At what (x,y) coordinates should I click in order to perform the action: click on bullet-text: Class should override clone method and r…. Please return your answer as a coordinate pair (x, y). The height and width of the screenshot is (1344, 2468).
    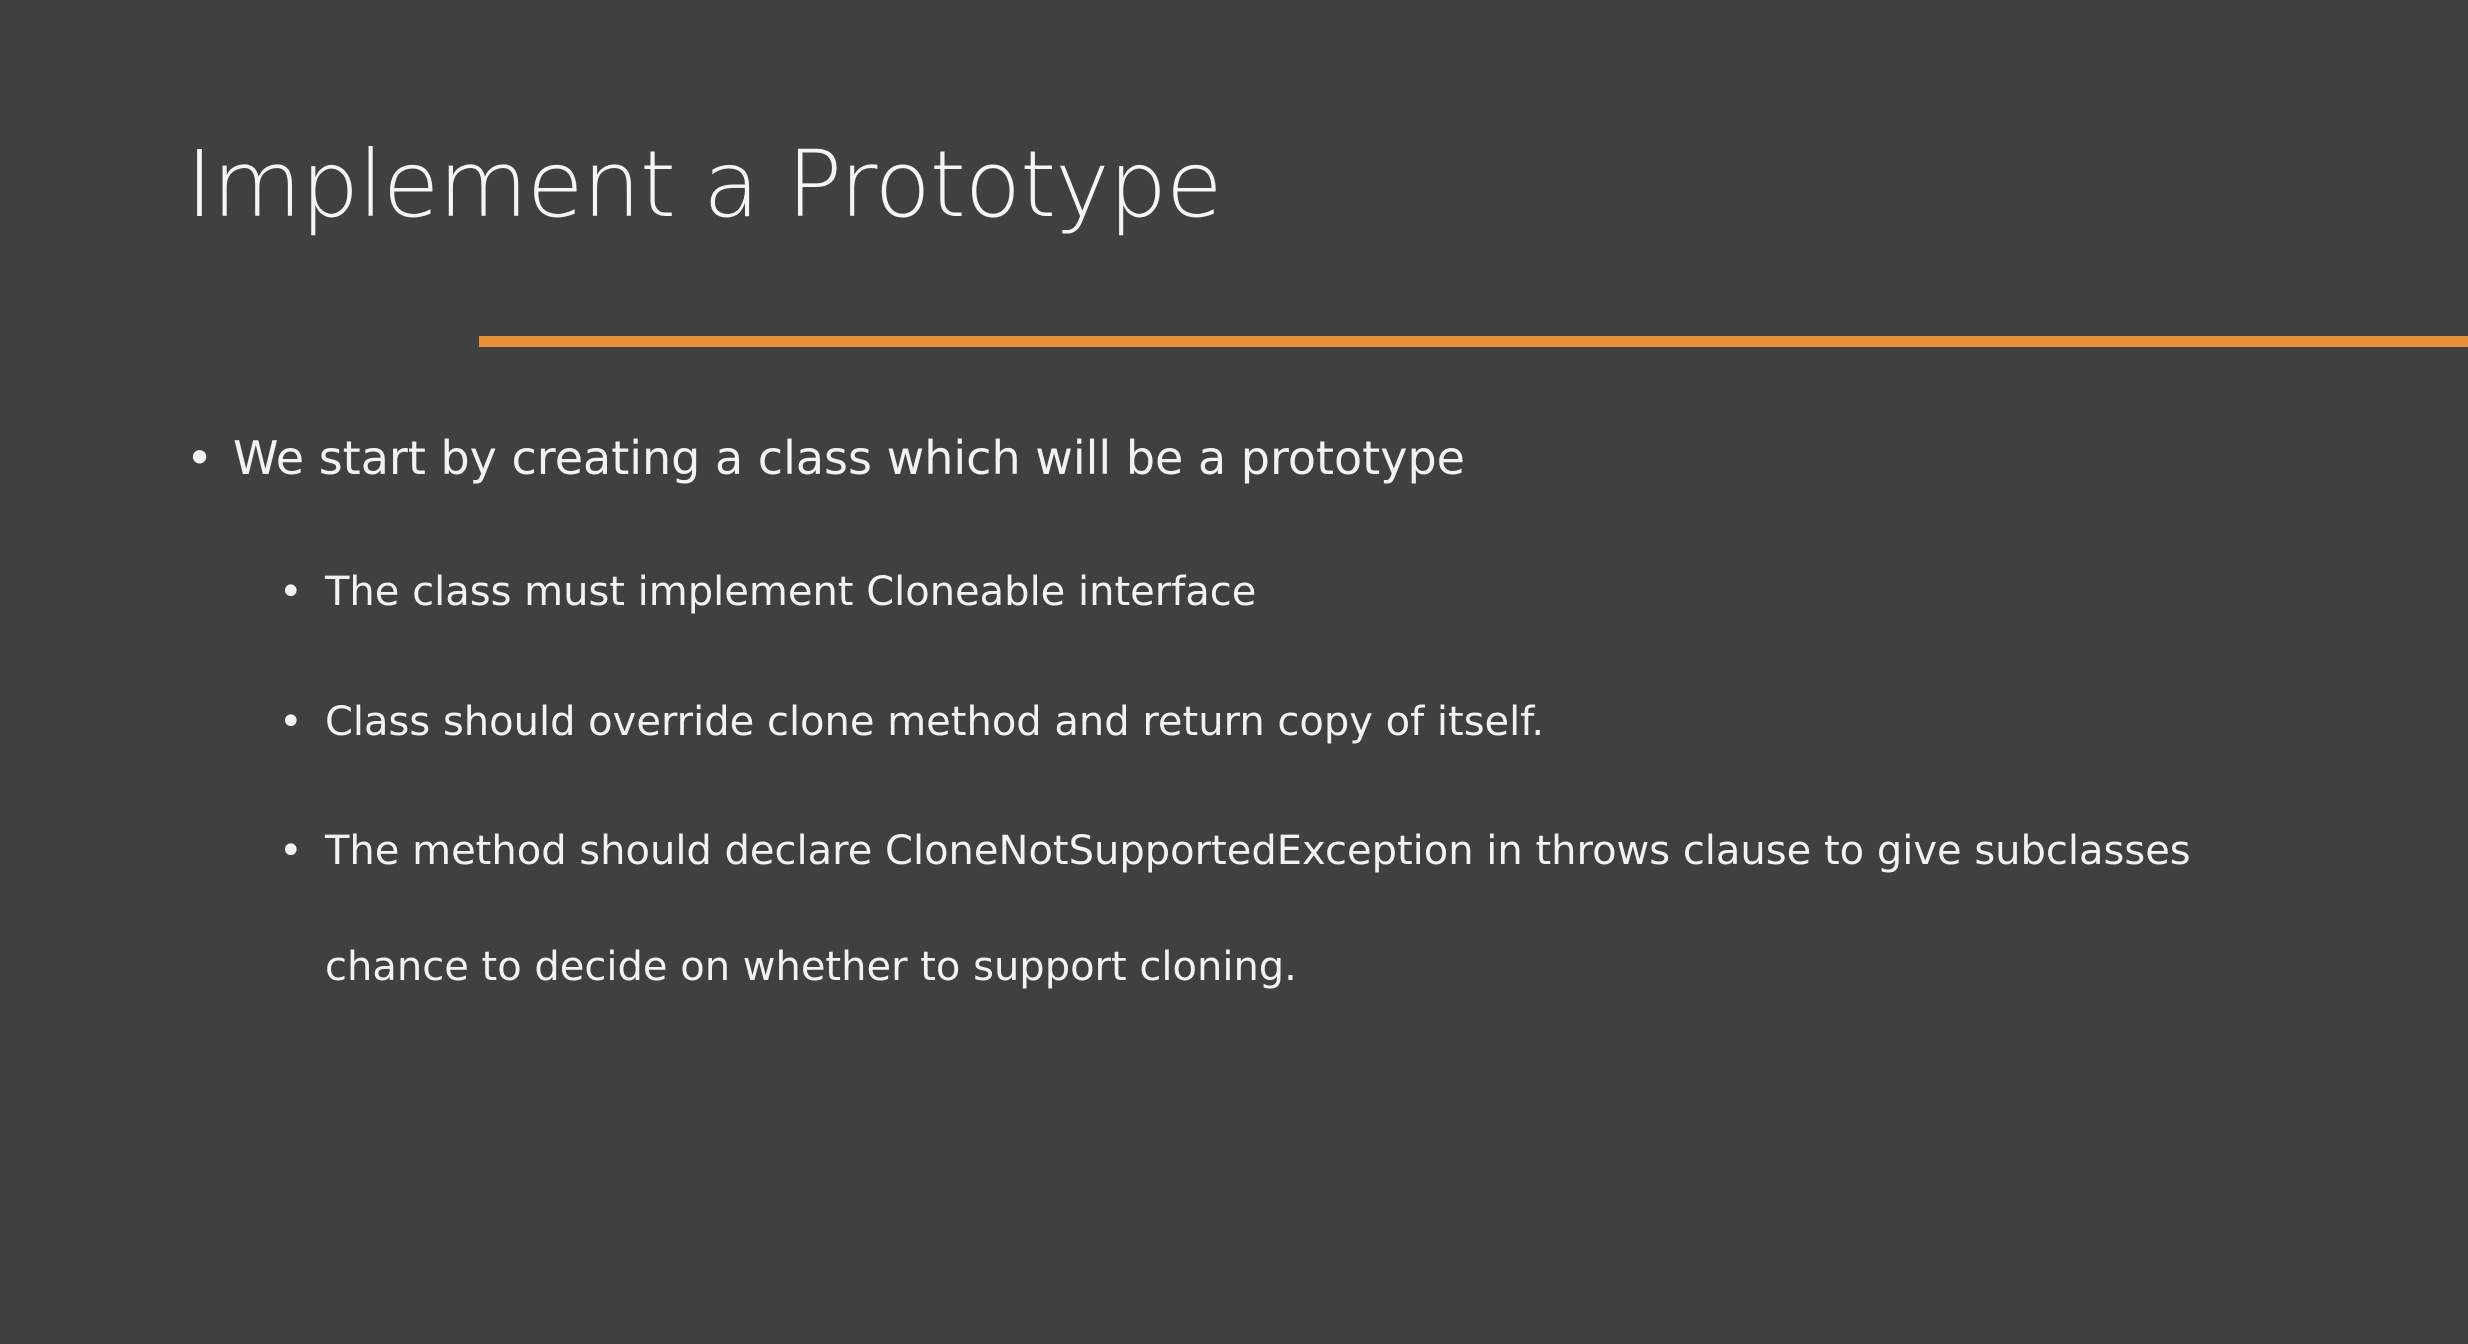
    Looking at the image, I should click on (935, 722).